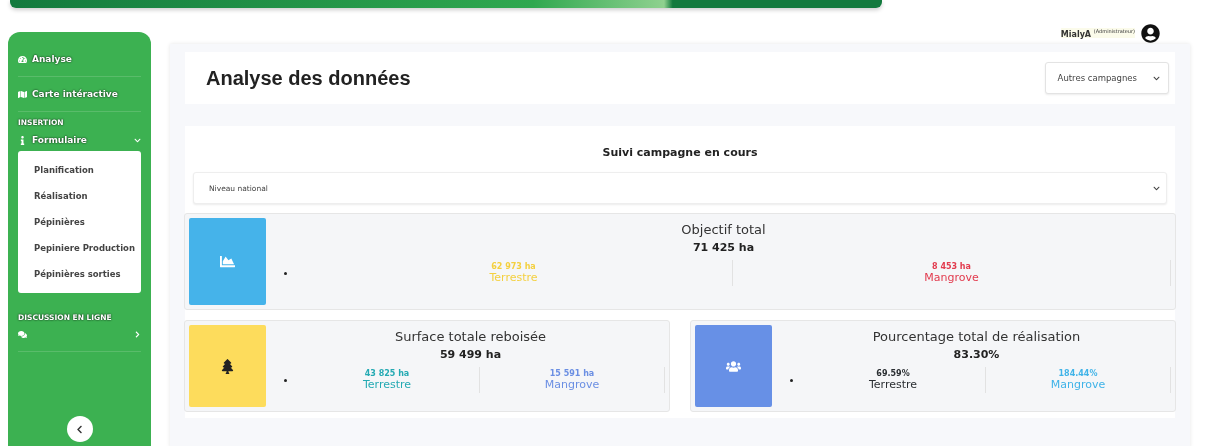  I want to click on map-icon, so click(22, 94).